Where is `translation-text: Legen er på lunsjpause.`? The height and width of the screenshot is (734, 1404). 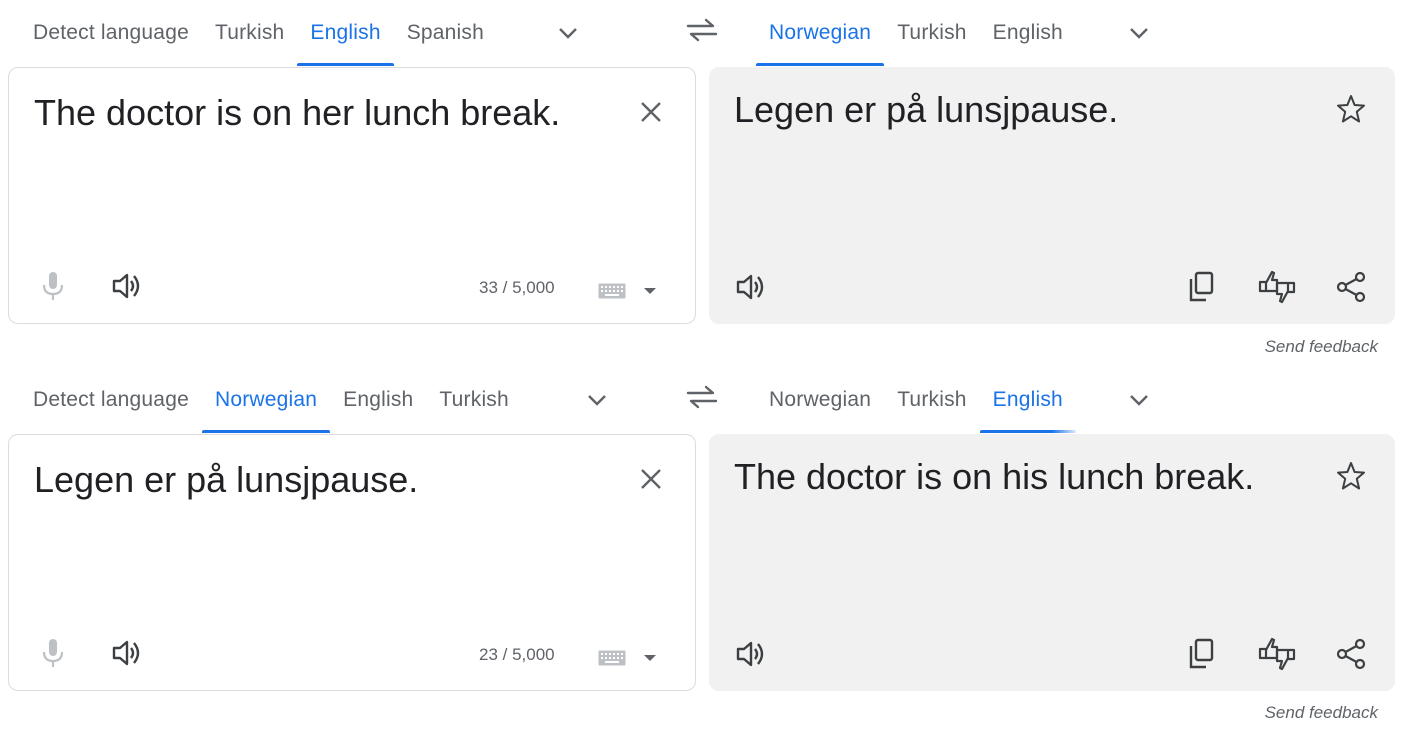 translation-text: Legen er på lunsjpause. is located at coordinates (926, 109).